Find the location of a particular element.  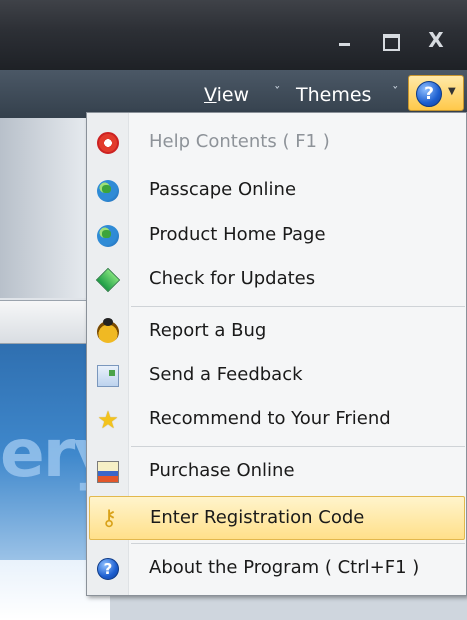

minimize-button is located at coordinates (345, 40).